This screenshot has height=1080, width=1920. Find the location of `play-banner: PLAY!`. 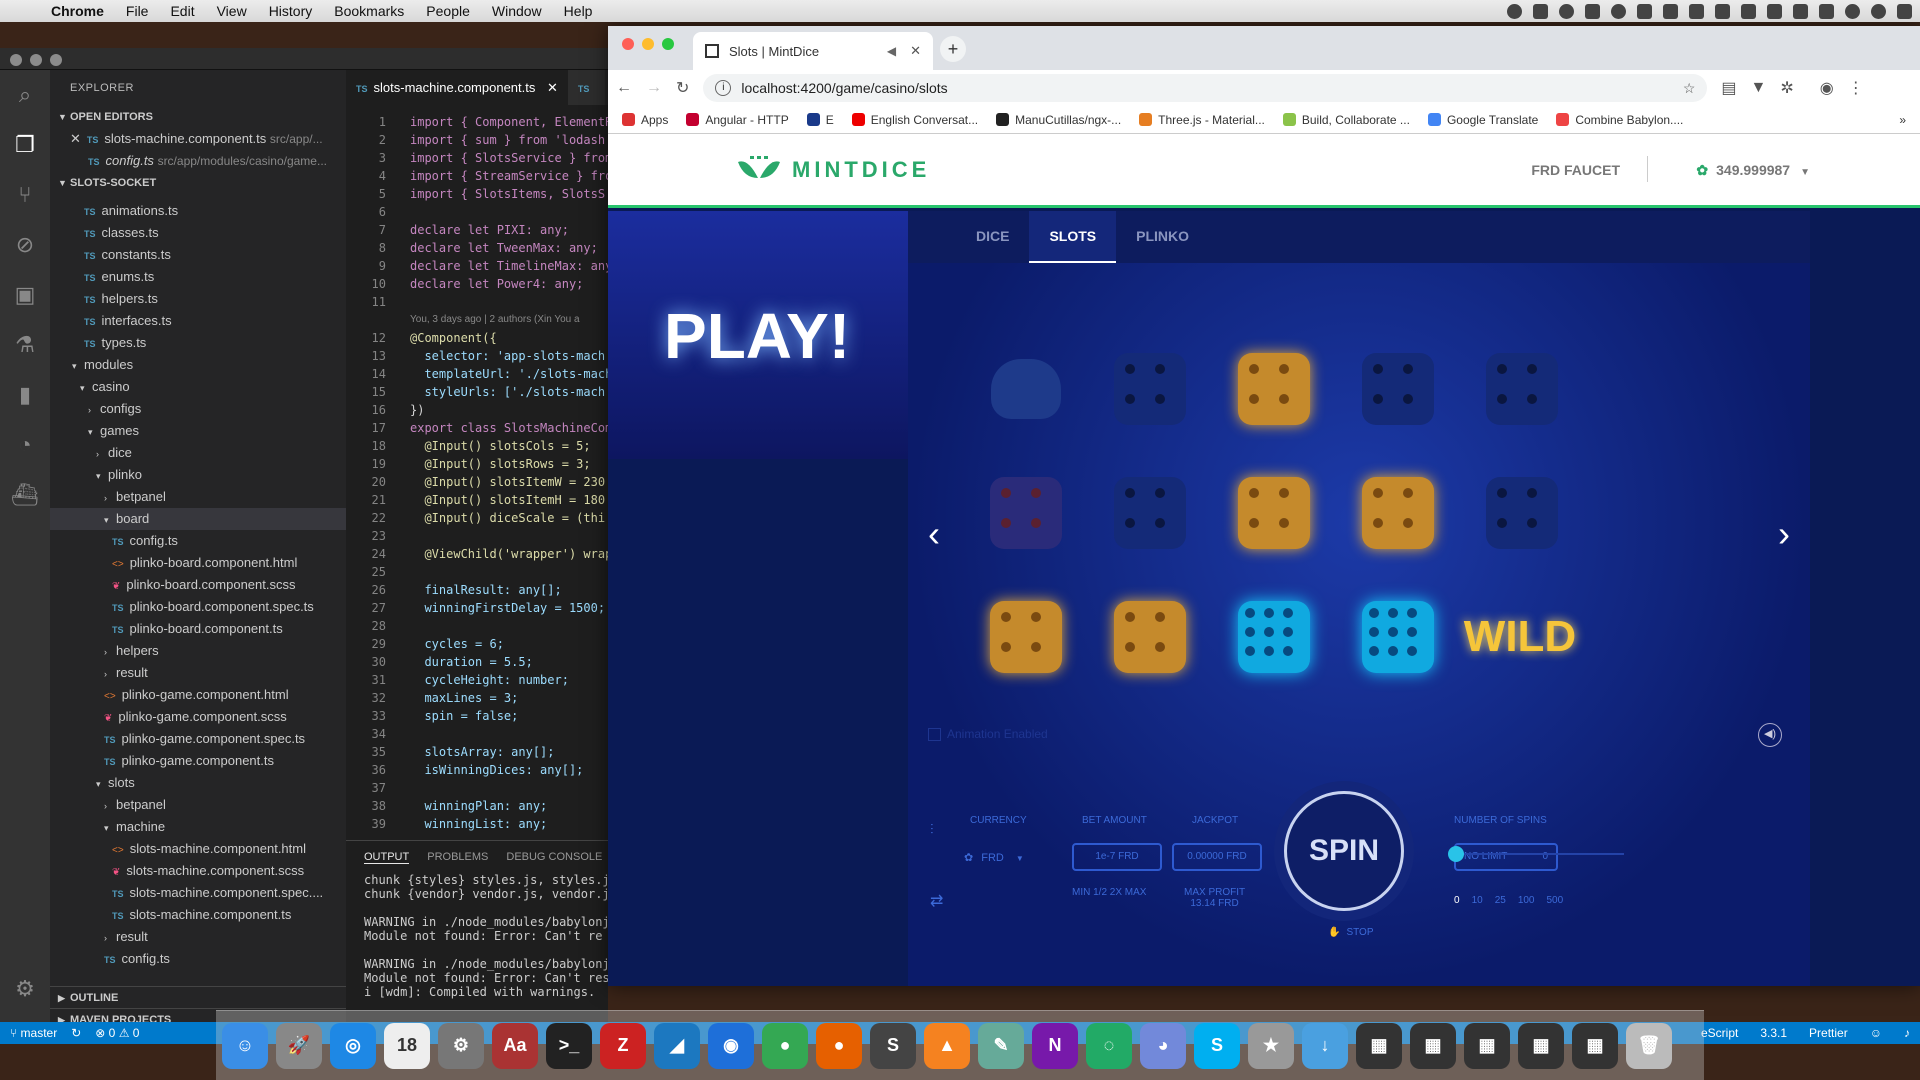

play-banner: PLAY! is located at coordinates (758, 335).